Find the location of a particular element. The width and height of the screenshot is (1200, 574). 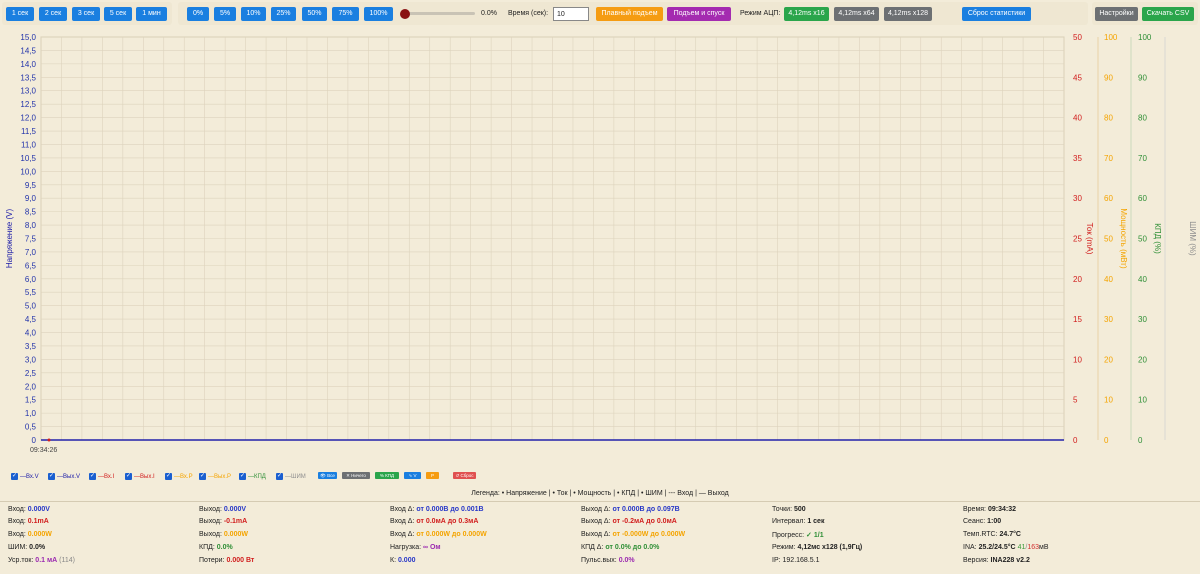

stat-value: 0.000W is located at coordinates (39, 534).